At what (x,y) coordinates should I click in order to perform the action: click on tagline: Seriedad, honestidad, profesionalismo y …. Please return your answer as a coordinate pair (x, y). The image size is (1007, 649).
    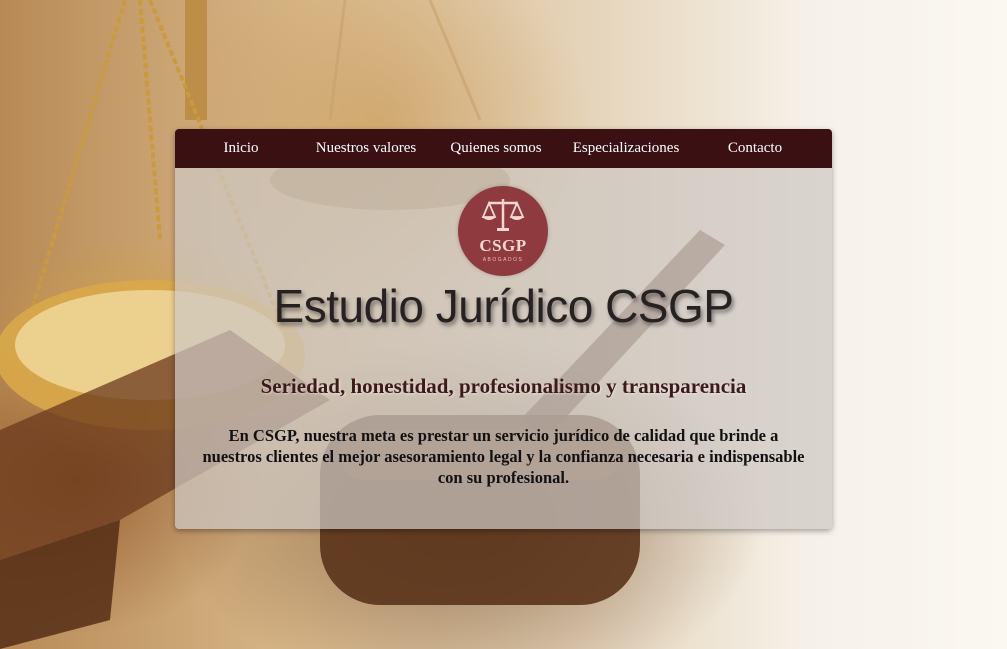
    Looking at the image, I should click on (503, 386).